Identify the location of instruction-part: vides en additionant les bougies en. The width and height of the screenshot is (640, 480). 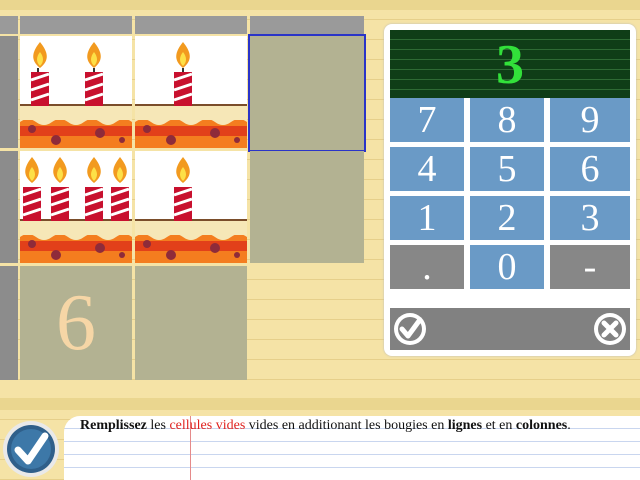
(346, 425).